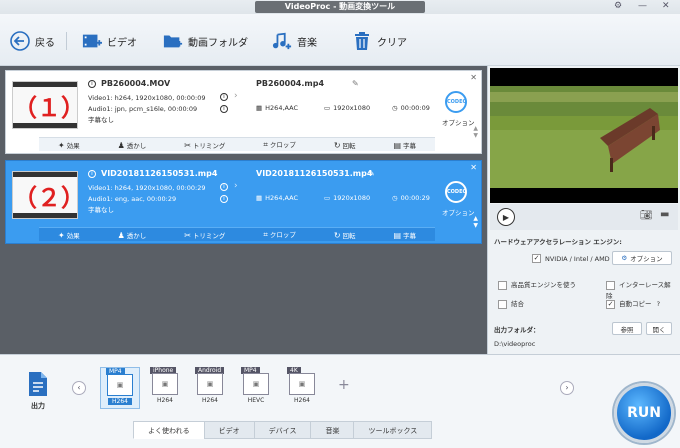 The width and height of the screenshot is (680, 448). What do you see at coordinates (277, 198) in the screenshot?
I see `output-codec: ▦ H264,AAC` at bounding box center [277, 198].